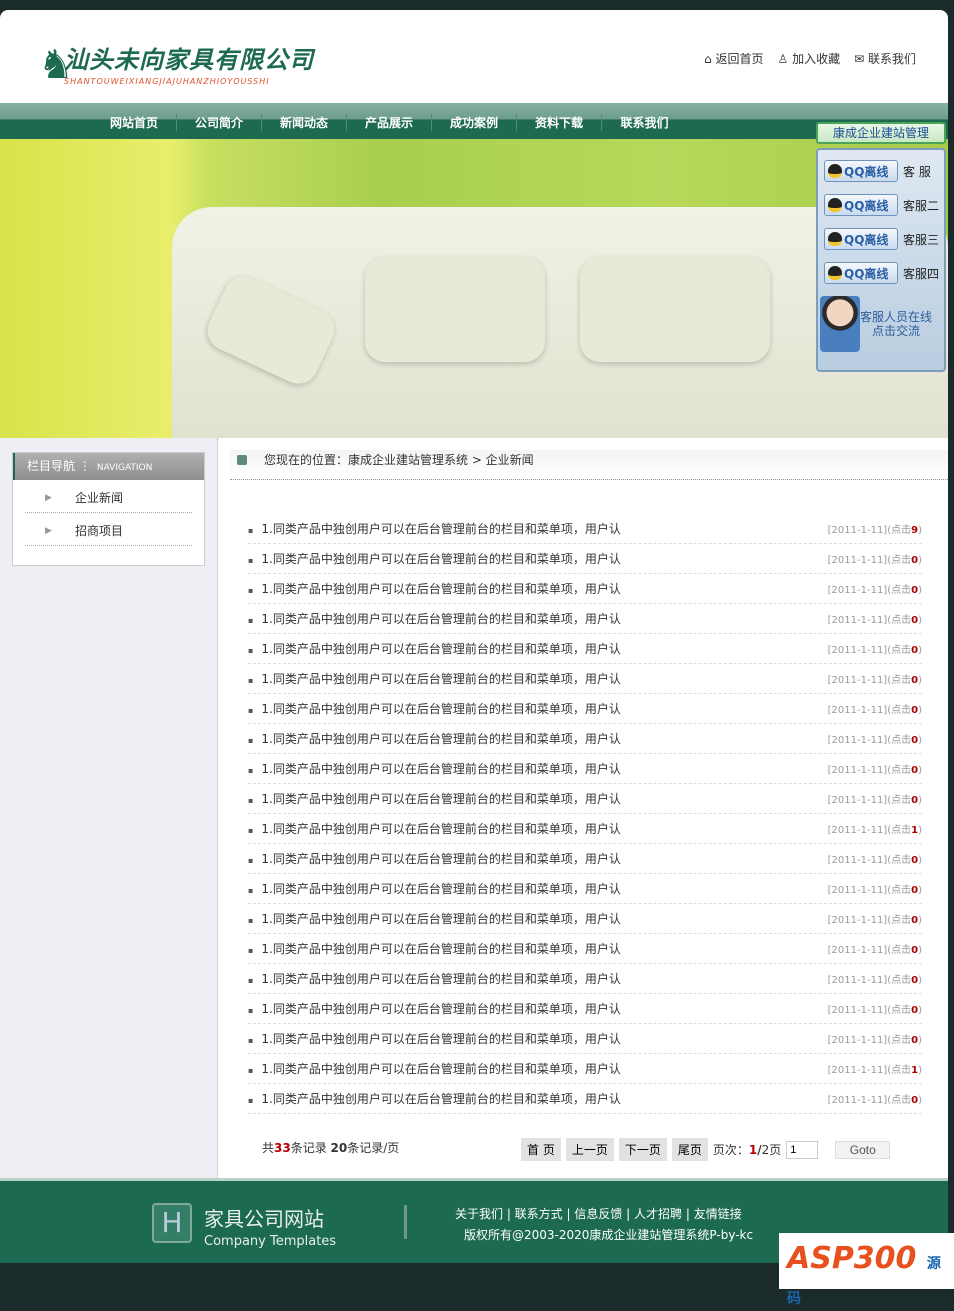 The image size is (954, 1311). I want to click on nav-news: 新闻动态, so click(304, 122).